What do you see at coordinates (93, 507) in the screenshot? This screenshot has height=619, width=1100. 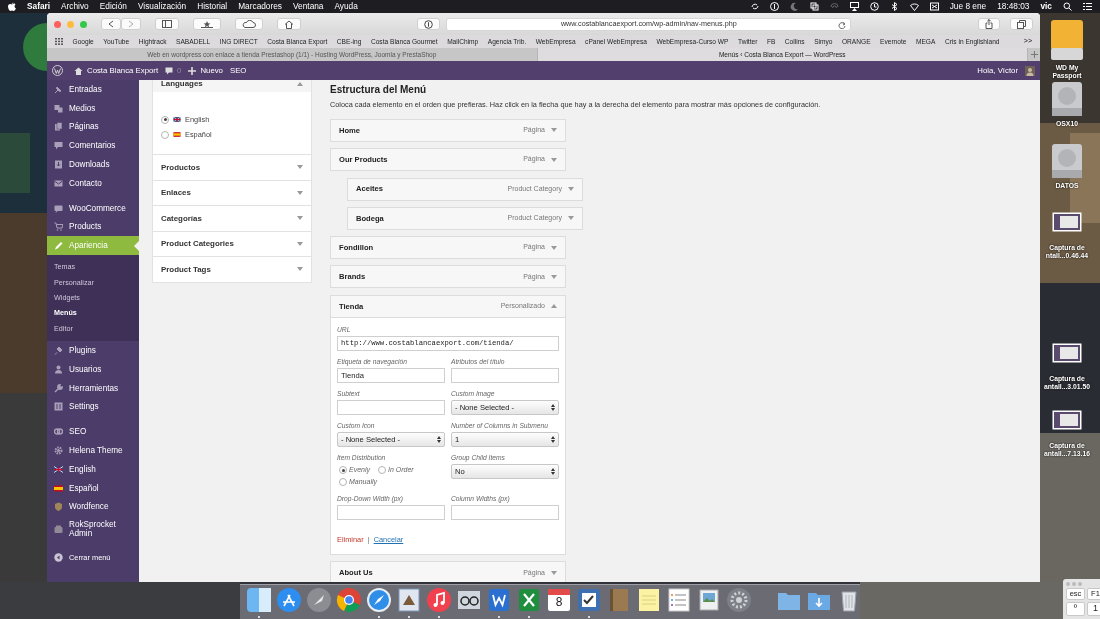 I see `sidebar-item: Wordfence` at bounding box center [93, 507].